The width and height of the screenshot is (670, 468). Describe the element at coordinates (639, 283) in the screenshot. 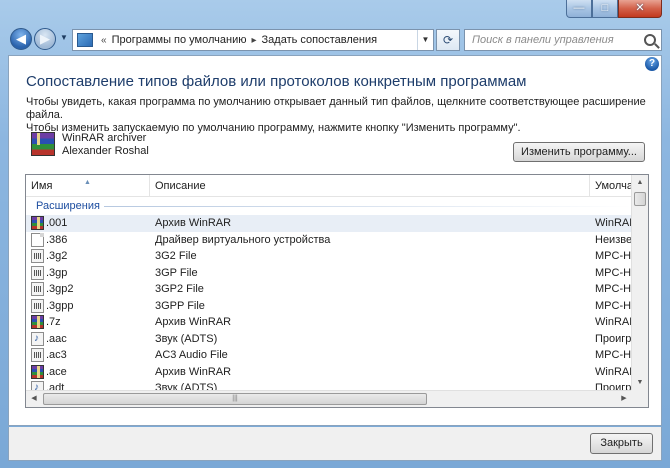

I see `vertical-scrollbar: ▲ ▼` at that location.